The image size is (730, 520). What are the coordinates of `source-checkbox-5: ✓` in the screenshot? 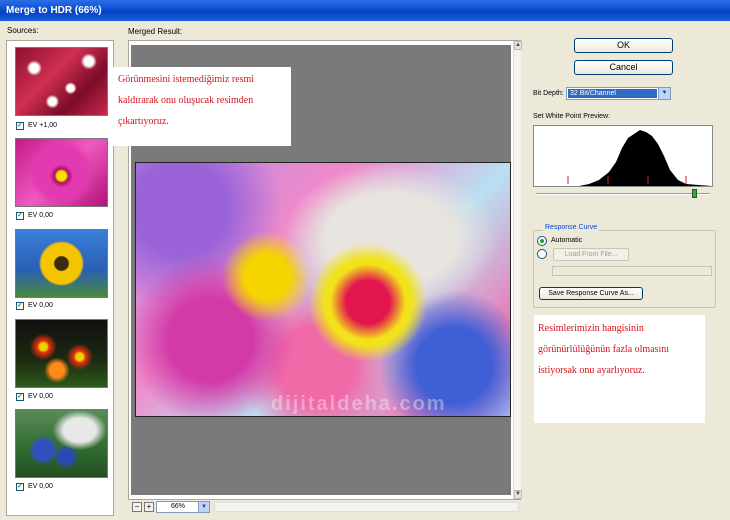 It's located at (20, 487).